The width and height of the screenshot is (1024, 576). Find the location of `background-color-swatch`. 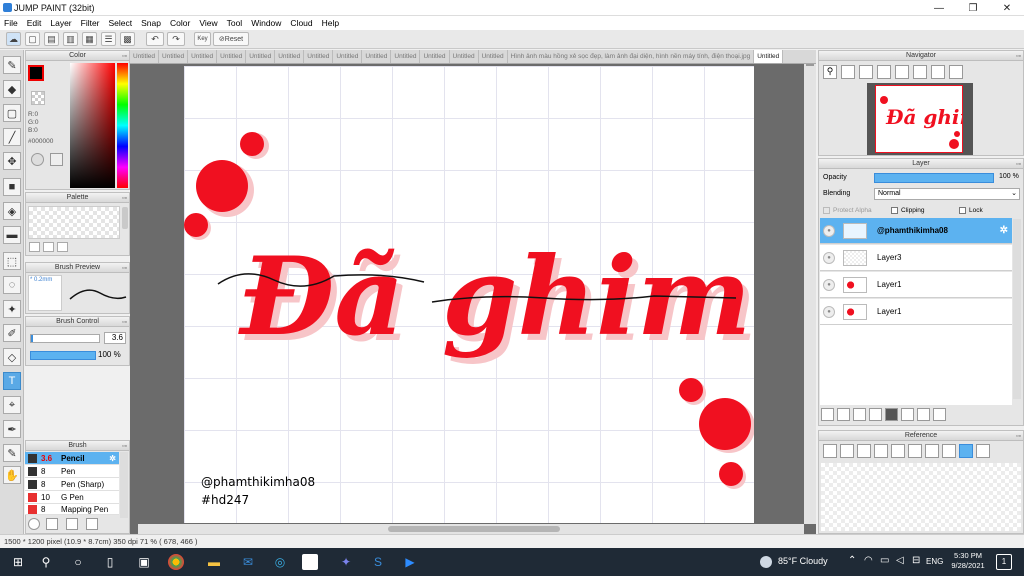

background-color-swatch is located at coordinates (38, 98).